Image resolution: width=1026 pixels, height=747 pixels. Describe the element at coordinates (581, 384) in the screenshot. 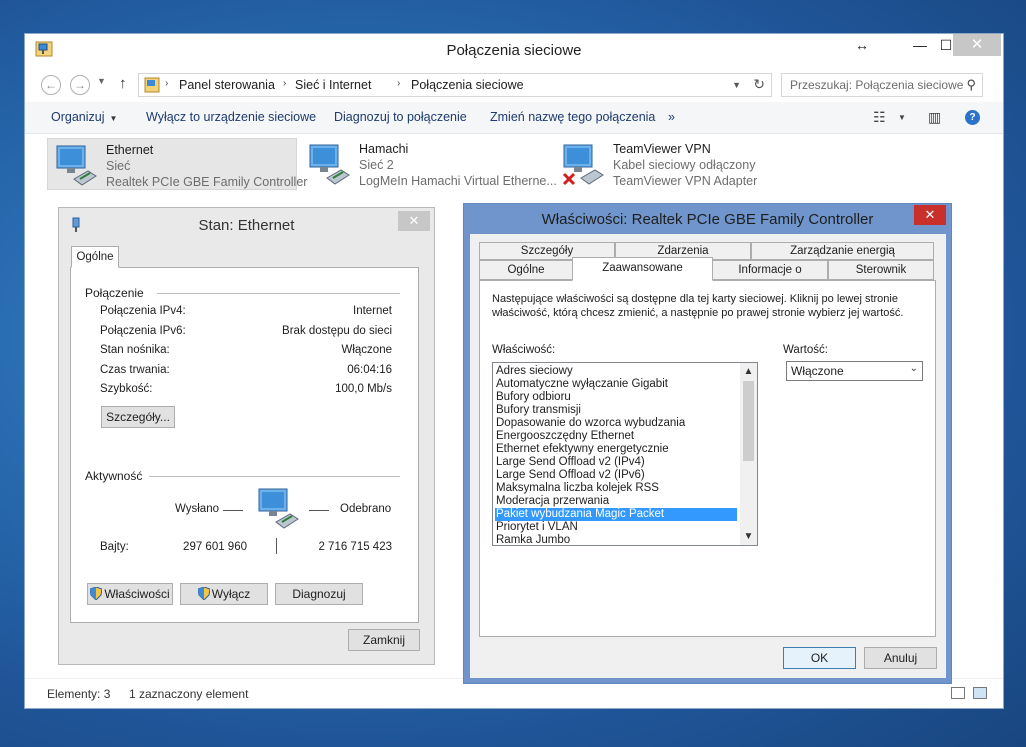

I see `list-item: Automatyczne wyłączanie Gigabit` at that location.